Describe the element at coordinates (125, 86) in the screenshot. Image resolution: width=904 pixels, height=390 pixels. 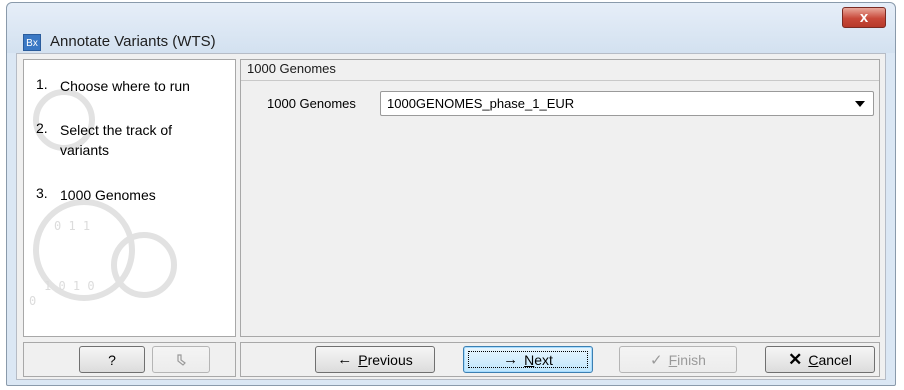
I see `step-label: Choose where to run` at that location.